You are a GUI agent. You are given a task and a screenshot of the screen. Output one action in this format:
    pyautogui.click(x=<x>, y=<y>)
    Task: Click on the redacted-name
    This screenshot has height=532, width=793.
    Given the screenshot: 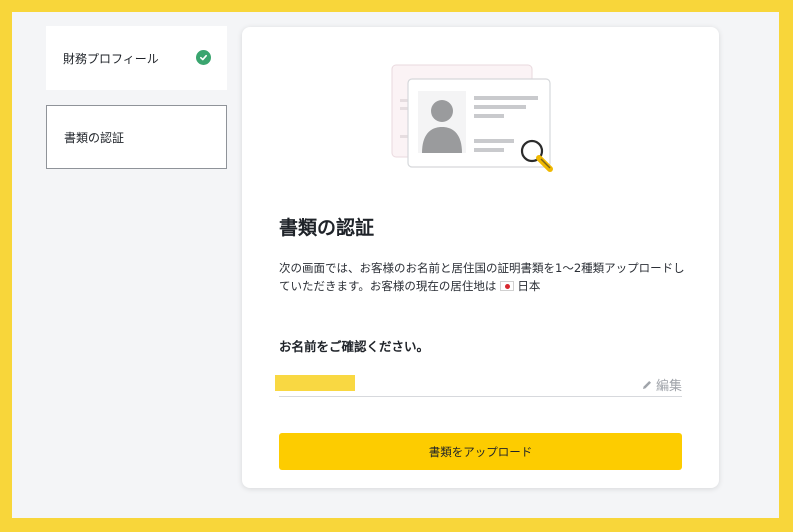 What is the action you would take?
    pyautogui.click(x=315, y=383)
    